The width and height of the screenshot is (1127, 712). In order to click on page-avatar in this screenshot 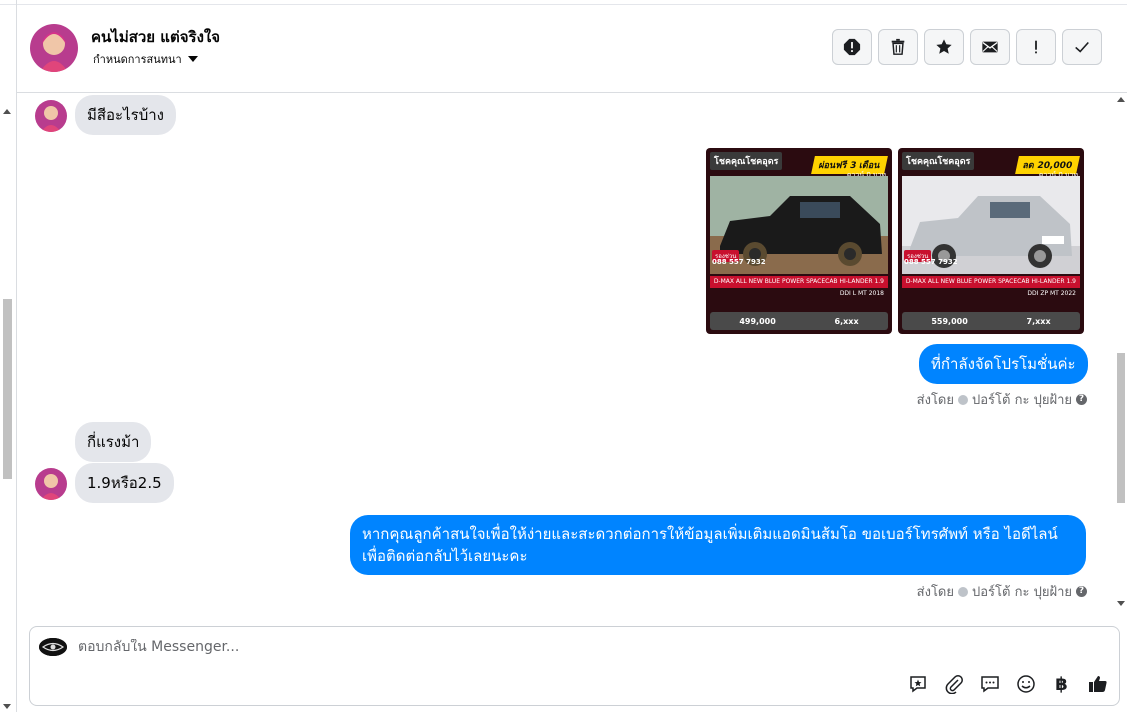, I will do `click(53, 647)`.